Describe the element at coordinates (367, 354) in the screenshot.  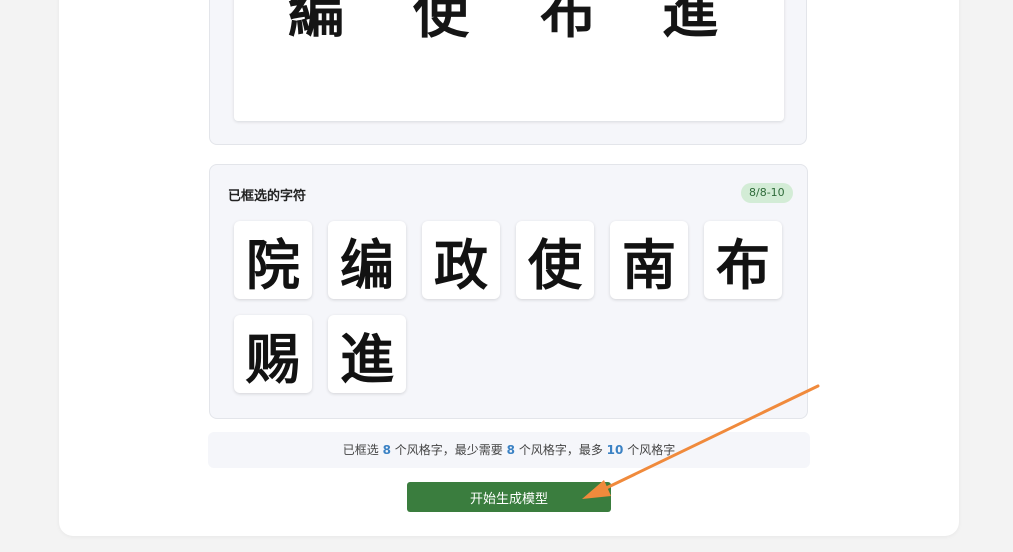
I see `character-tile: 進` at that location.